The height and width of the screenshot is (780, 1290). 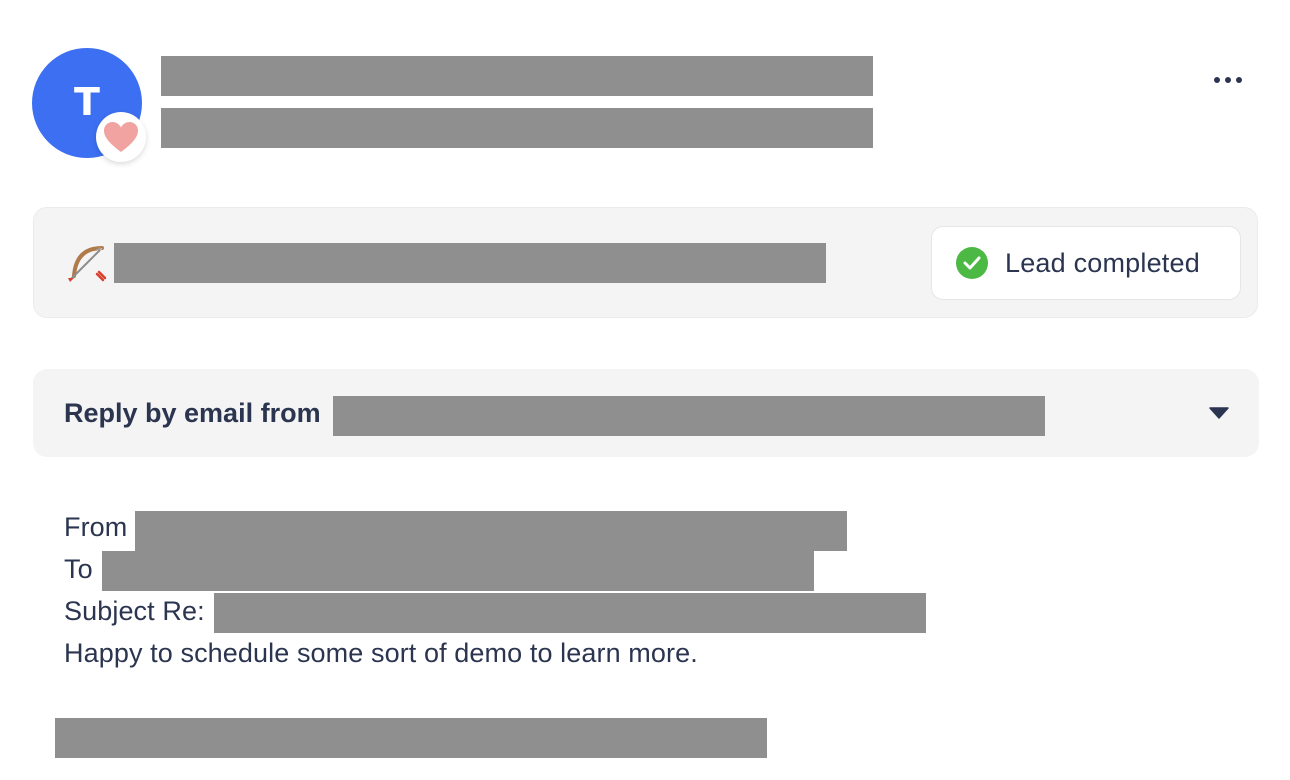 I want to click on lead-status-badge: Lead completed, so click(x=1086, y=263).